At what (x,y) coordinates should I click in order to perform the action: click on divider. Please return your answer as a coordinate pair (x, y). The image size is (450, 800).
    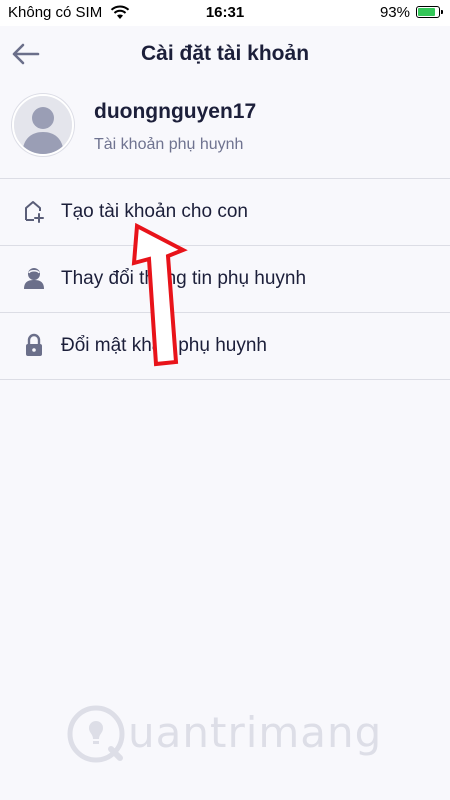
    Looking at the image, I should click on (225, 379).